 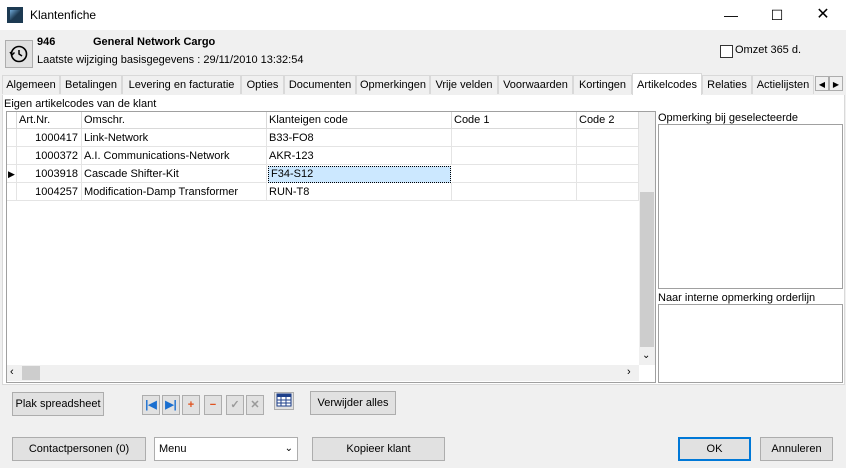 I want to click on chevron-down-icon: ⌄, so click(x=288, y=448).